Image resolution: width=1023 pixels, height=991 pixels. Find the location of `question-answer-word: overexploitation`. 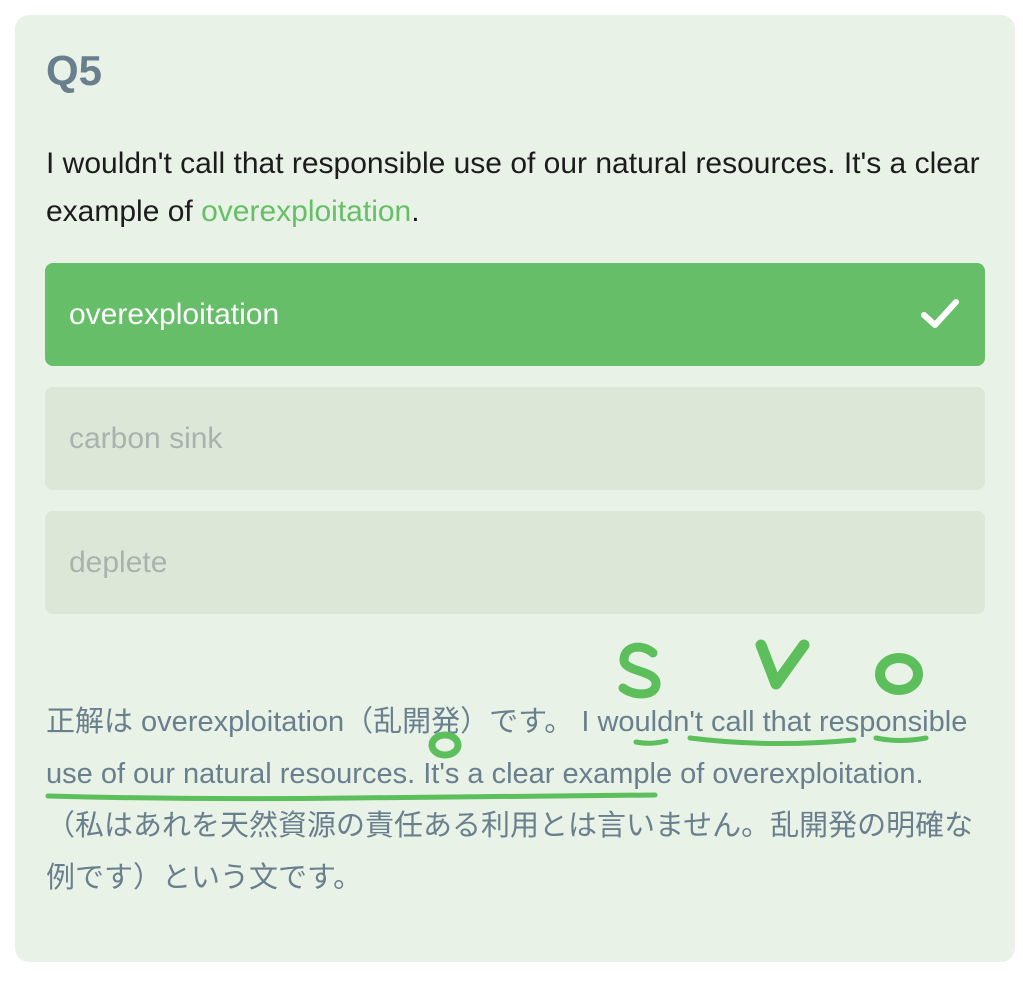

question-answer-word: overexploitation is located at coordinates (306, 211).